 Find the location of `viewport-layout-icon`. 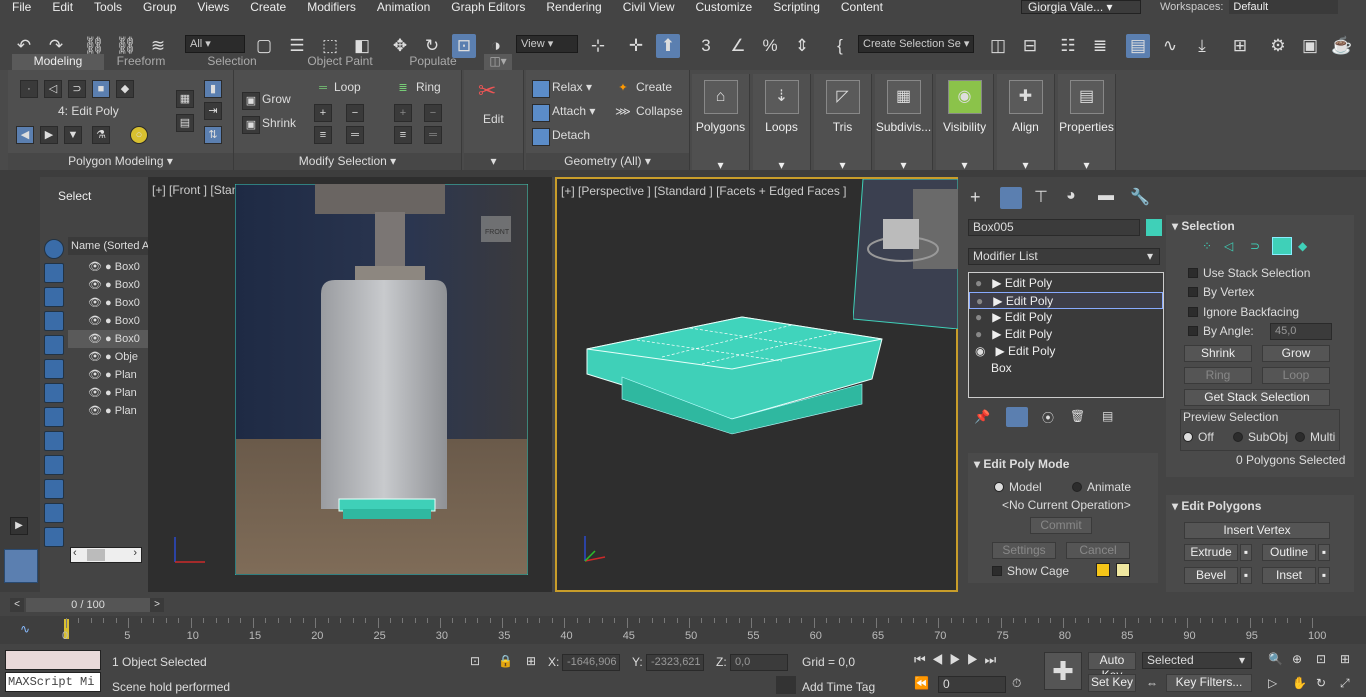

viewport-layout-icon is located at coordinates (21, 566).